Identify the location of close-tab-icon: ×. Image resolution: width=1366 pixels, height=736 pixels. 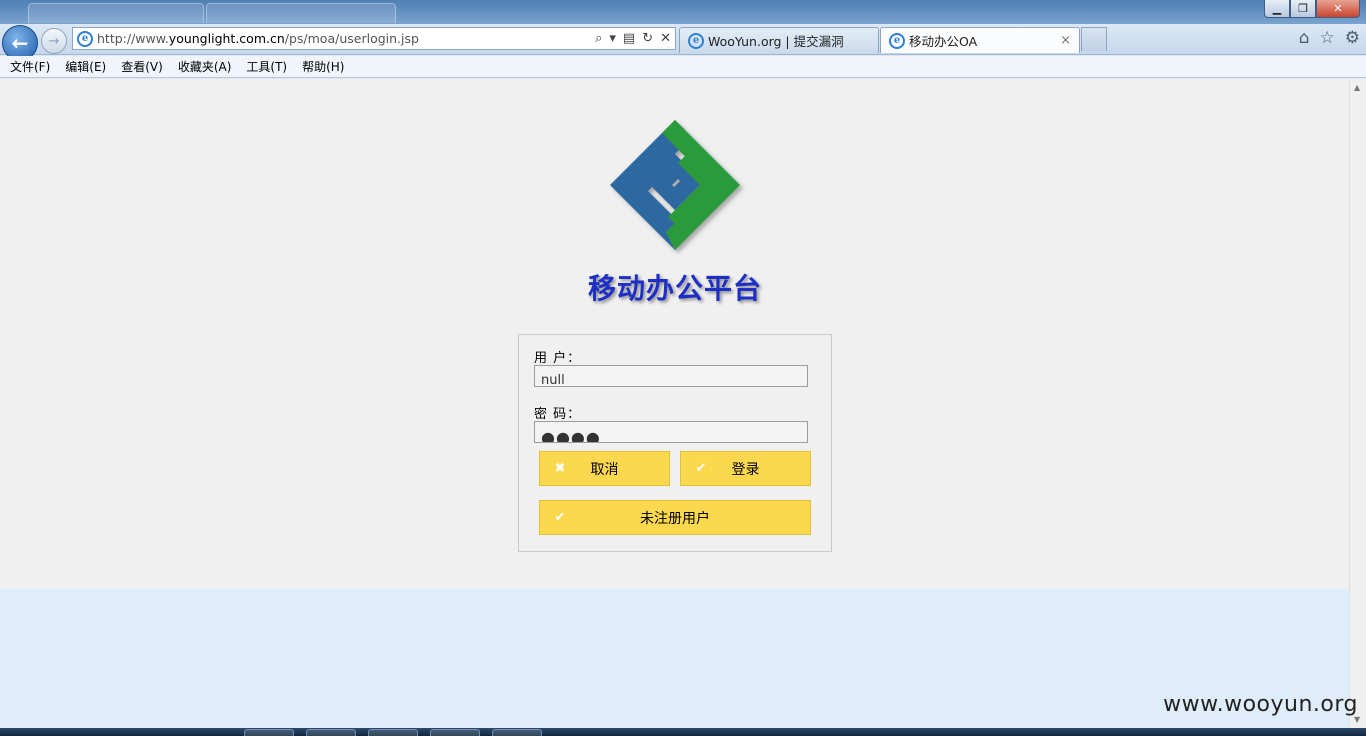
(1065, 40).